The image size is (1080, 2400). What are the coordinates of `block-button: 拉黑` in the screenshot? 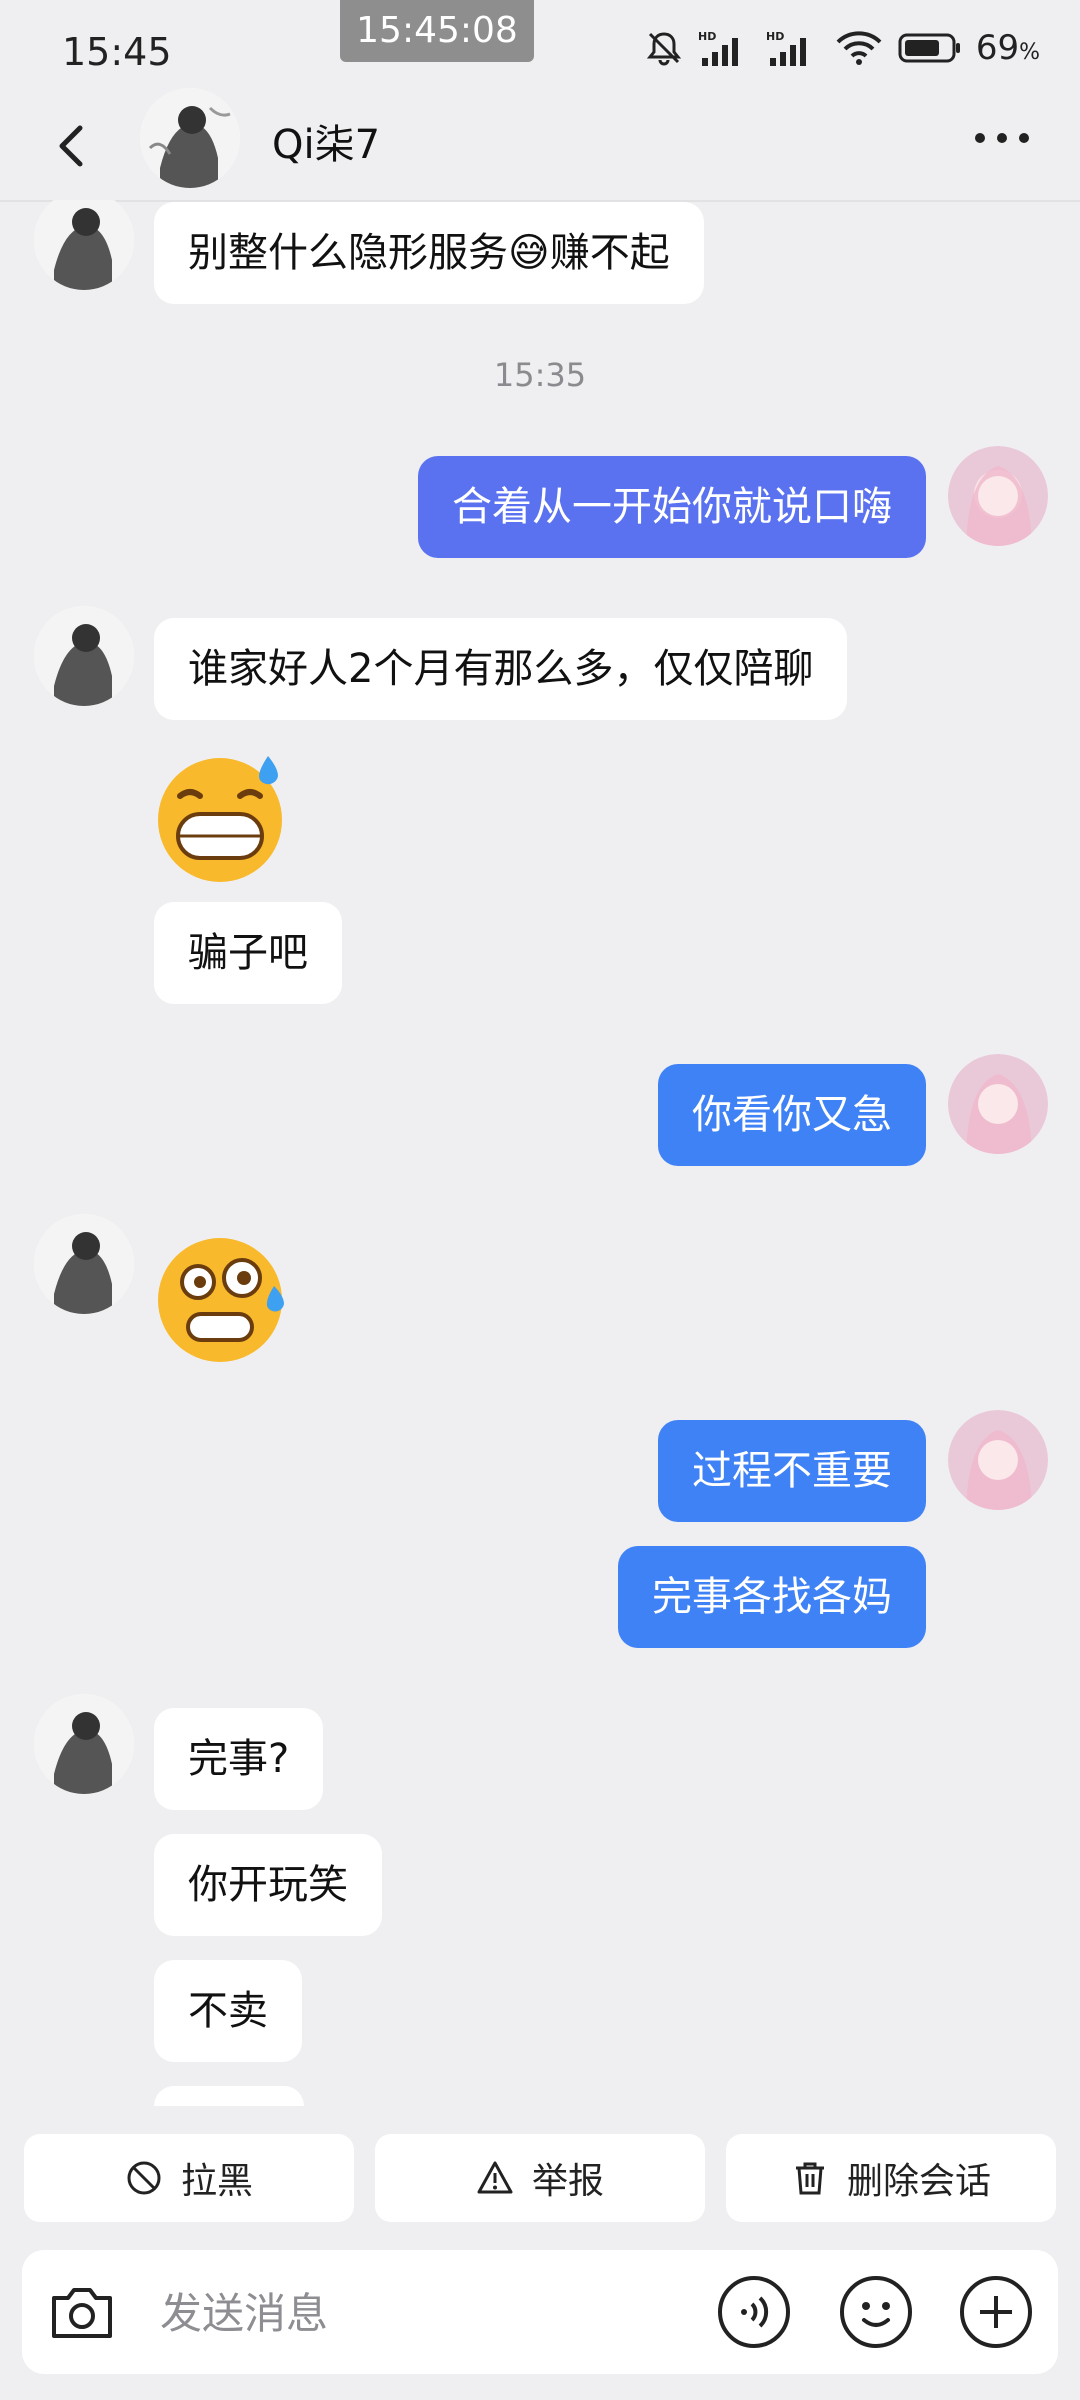 It's located at (189, 2178).